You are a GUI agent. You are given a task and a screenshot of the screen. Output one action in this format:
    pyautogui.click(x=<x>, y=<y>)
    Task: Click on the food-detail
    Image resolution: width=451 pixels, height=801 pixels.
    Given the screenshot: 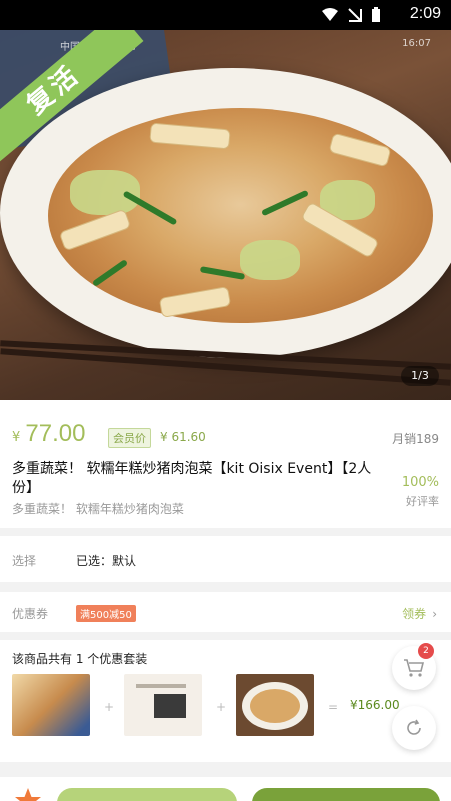 What is the action you would take?
    pyautogui.click(x=270, y=260)
    